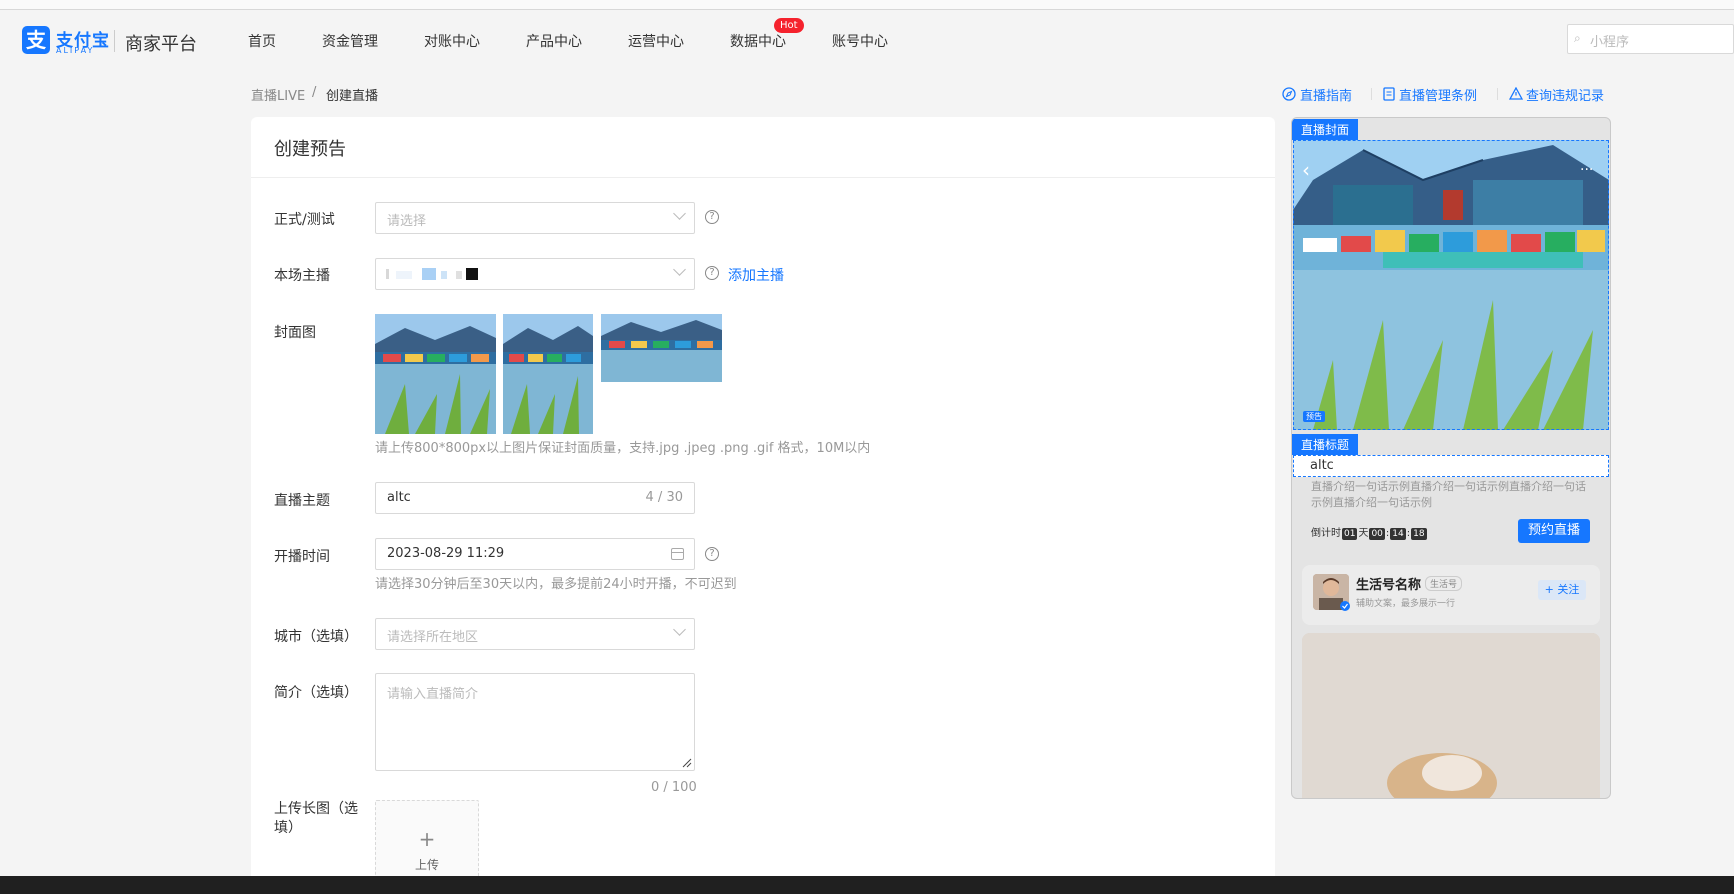 The width and height of the screenshot is (1734, 894). I want to click on add-anchor-link: 添加主播, so click(756, 275).